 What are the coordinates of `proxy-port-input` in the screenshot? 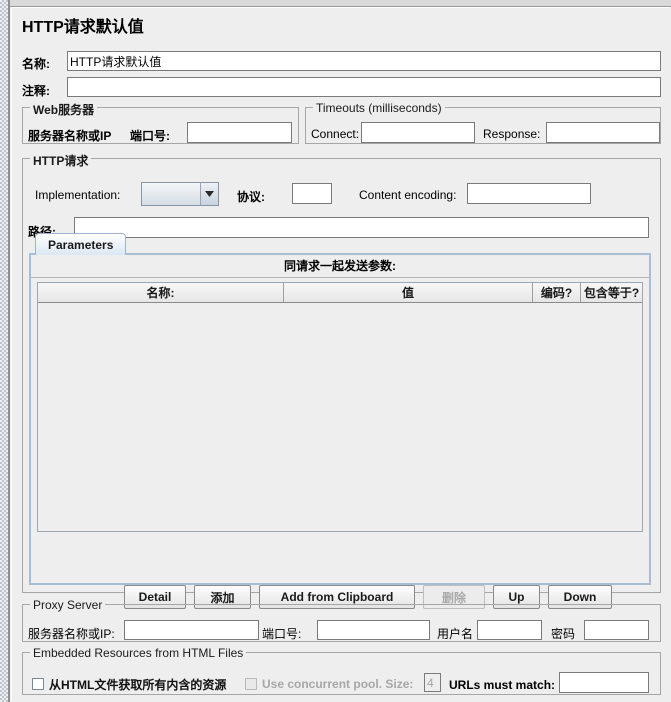 It's located at (373, 630).